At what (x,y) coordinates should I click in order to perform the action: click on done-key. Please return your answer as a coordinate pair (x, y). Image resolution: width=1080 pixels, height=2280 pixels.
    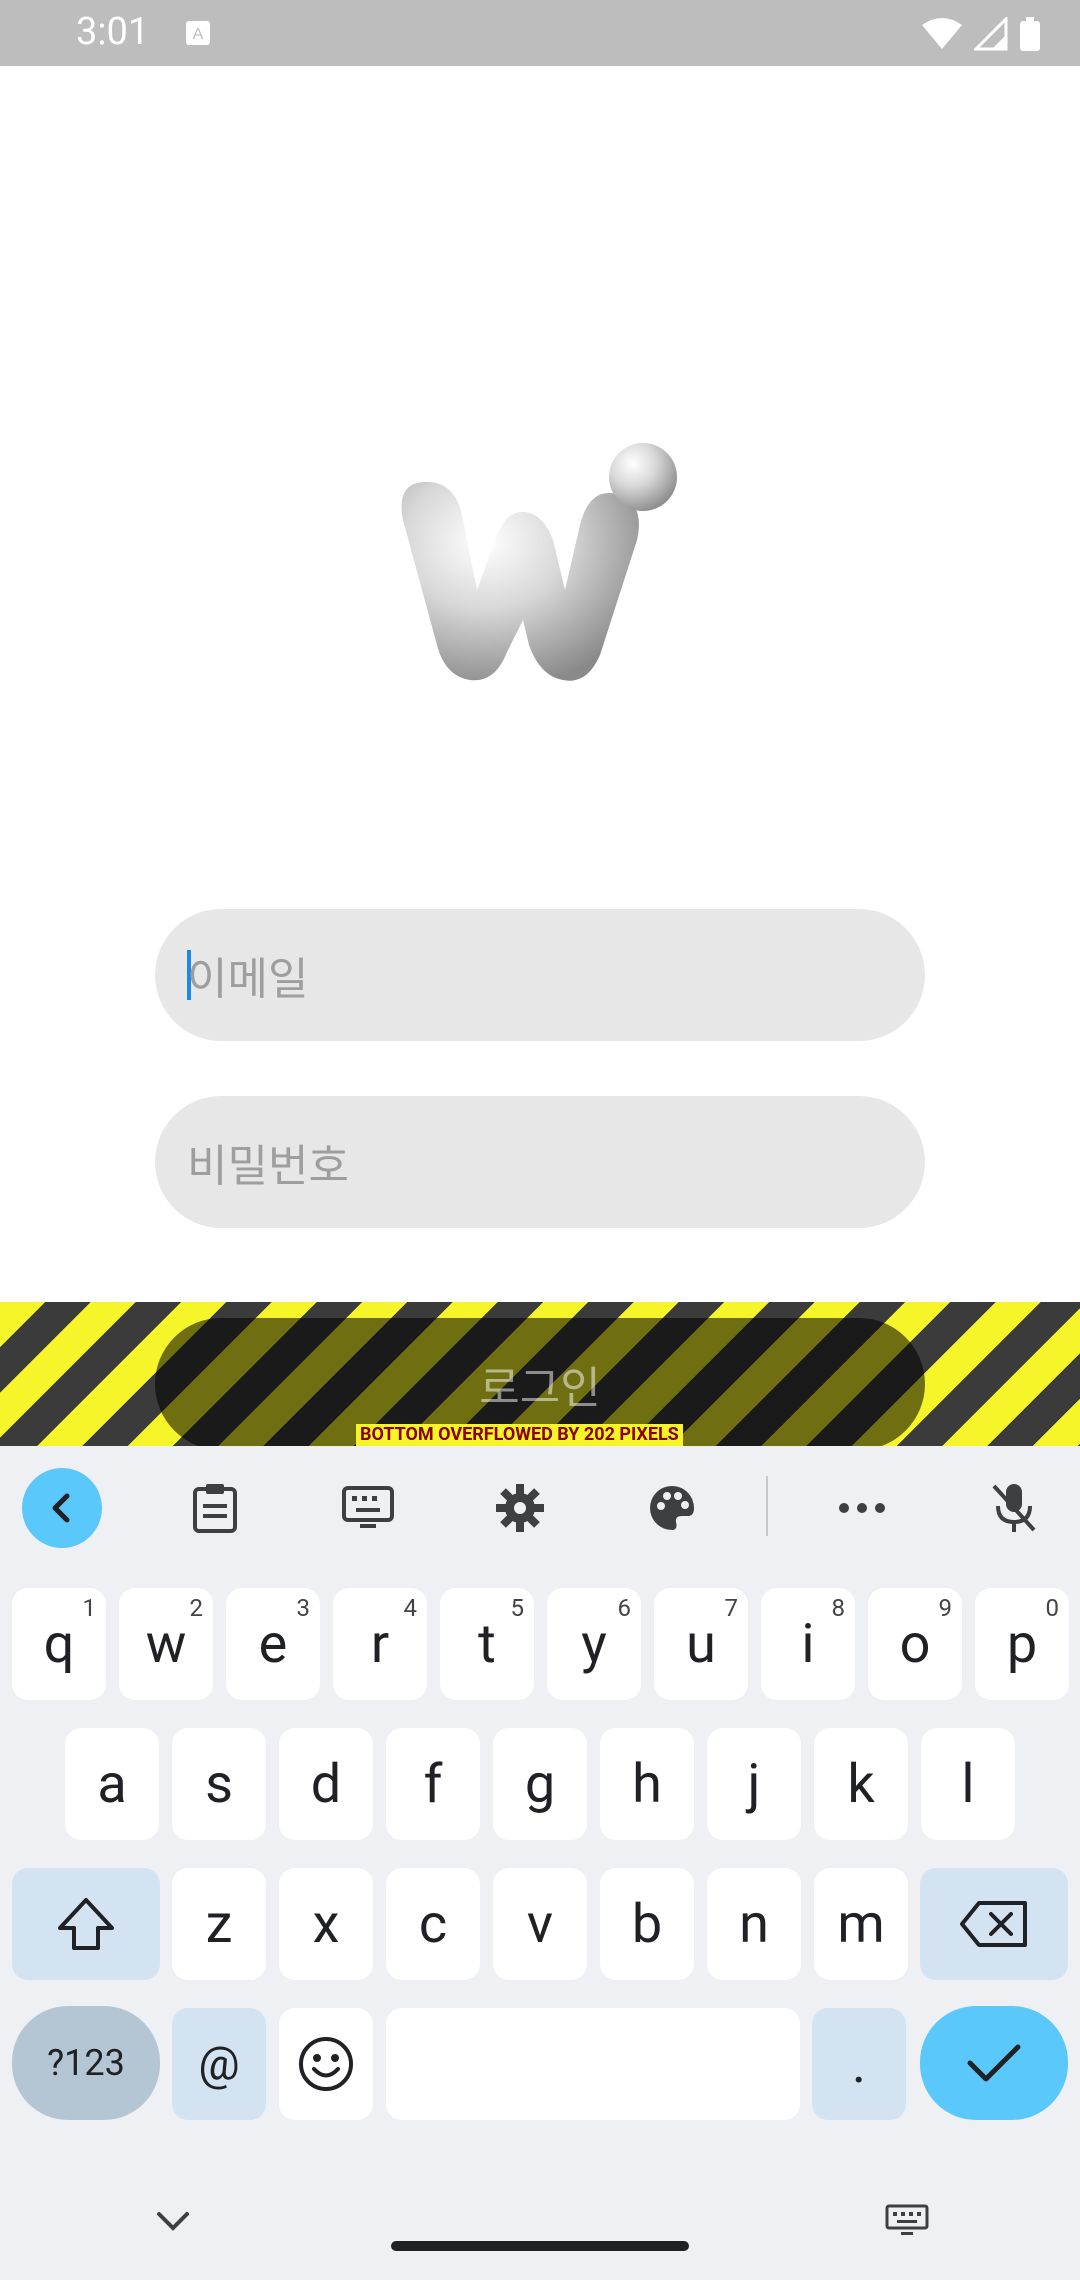
    Looking at the image, I should click on (994, 2063).